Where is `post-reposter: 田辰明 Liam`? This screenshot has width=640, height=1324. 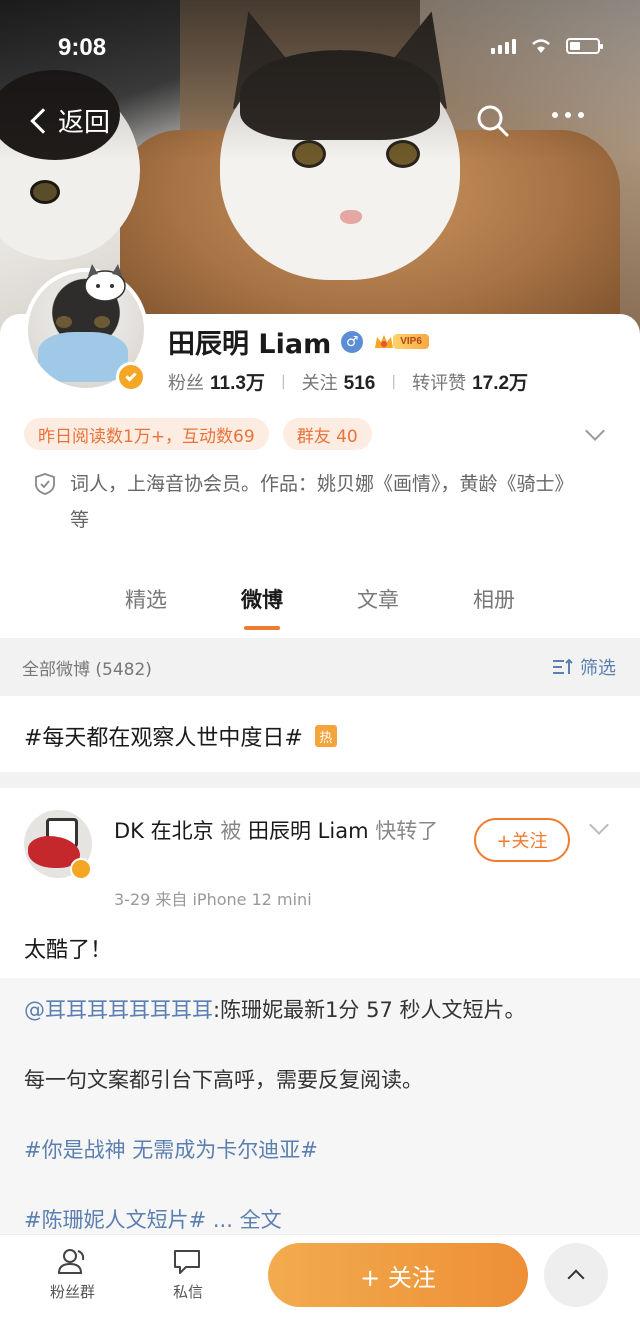 post-reposter: 田辰明 Liam is located at coordinates (308, 831).